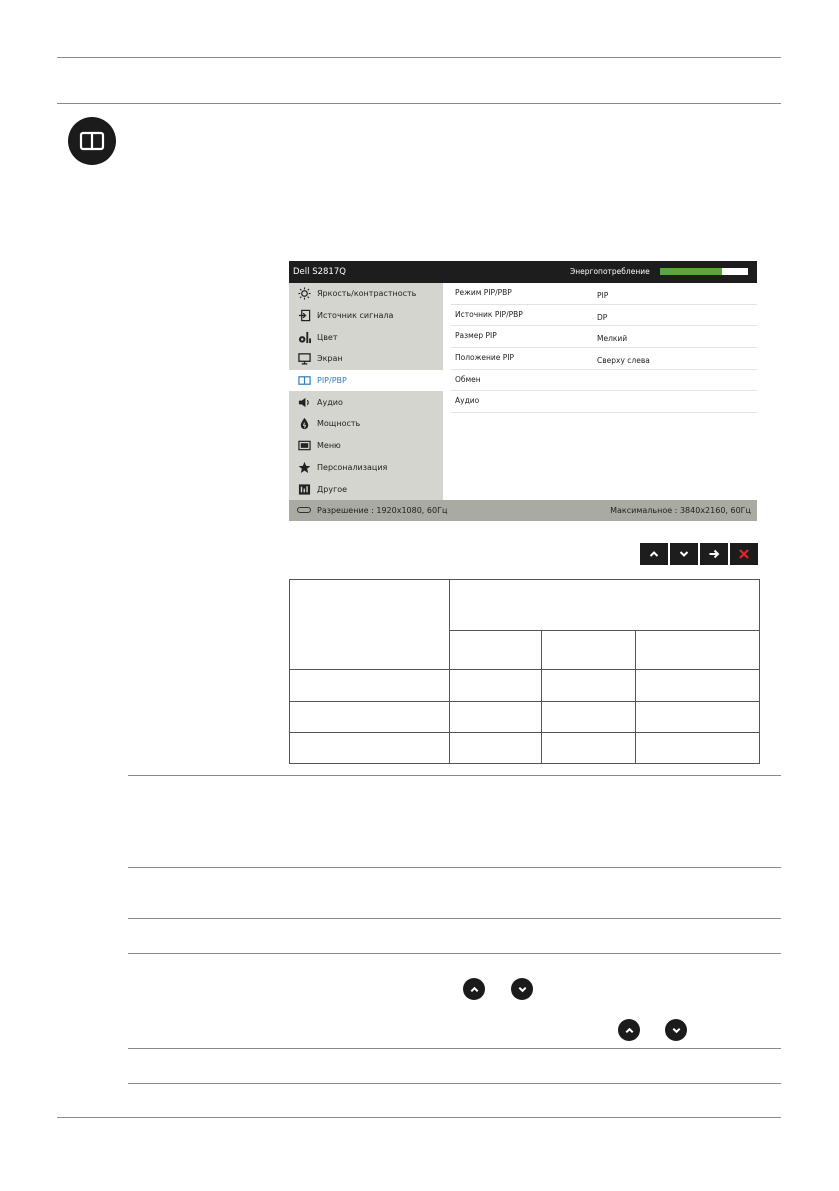 The height and width of the screenshot is (1191, 839). I want to click on down-button, so click(684, 554).